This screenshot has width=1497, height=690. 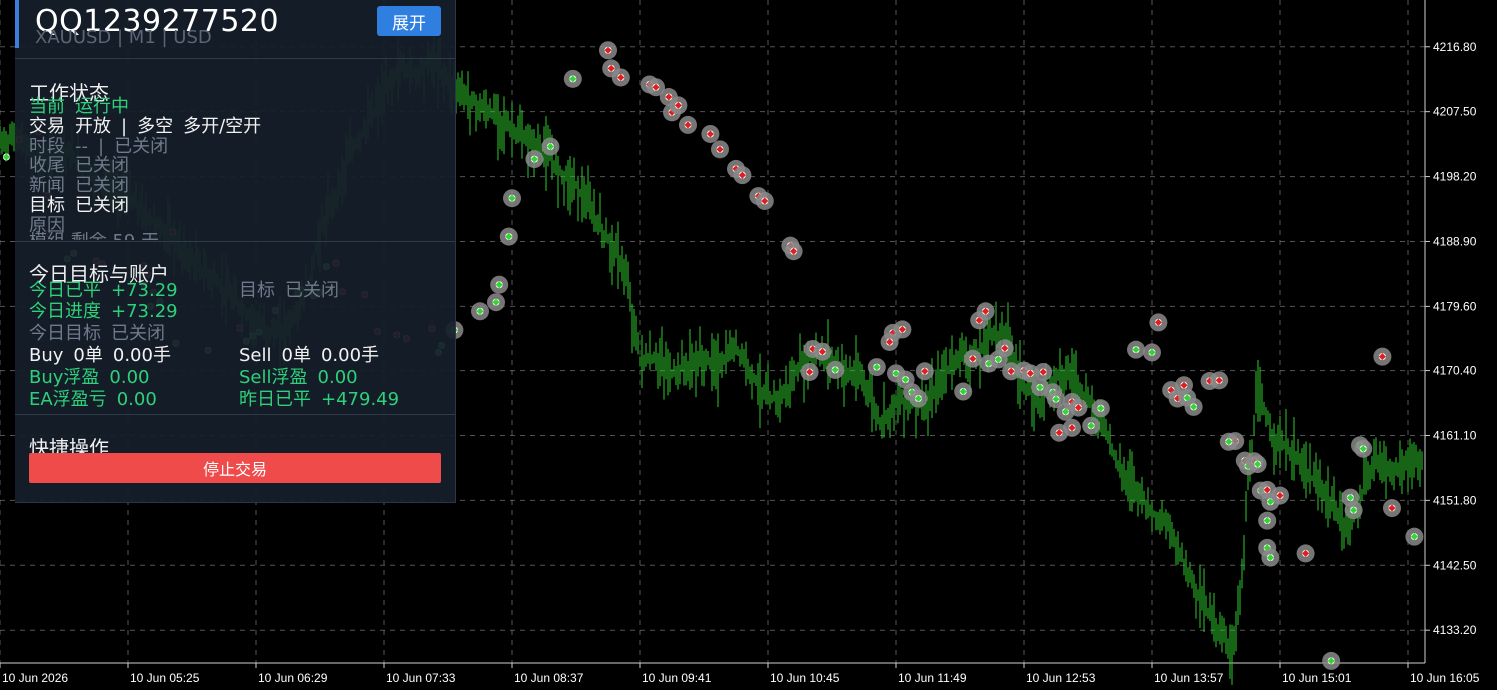 I want to click on panel-accent-bar, so click(x=17, y=24).